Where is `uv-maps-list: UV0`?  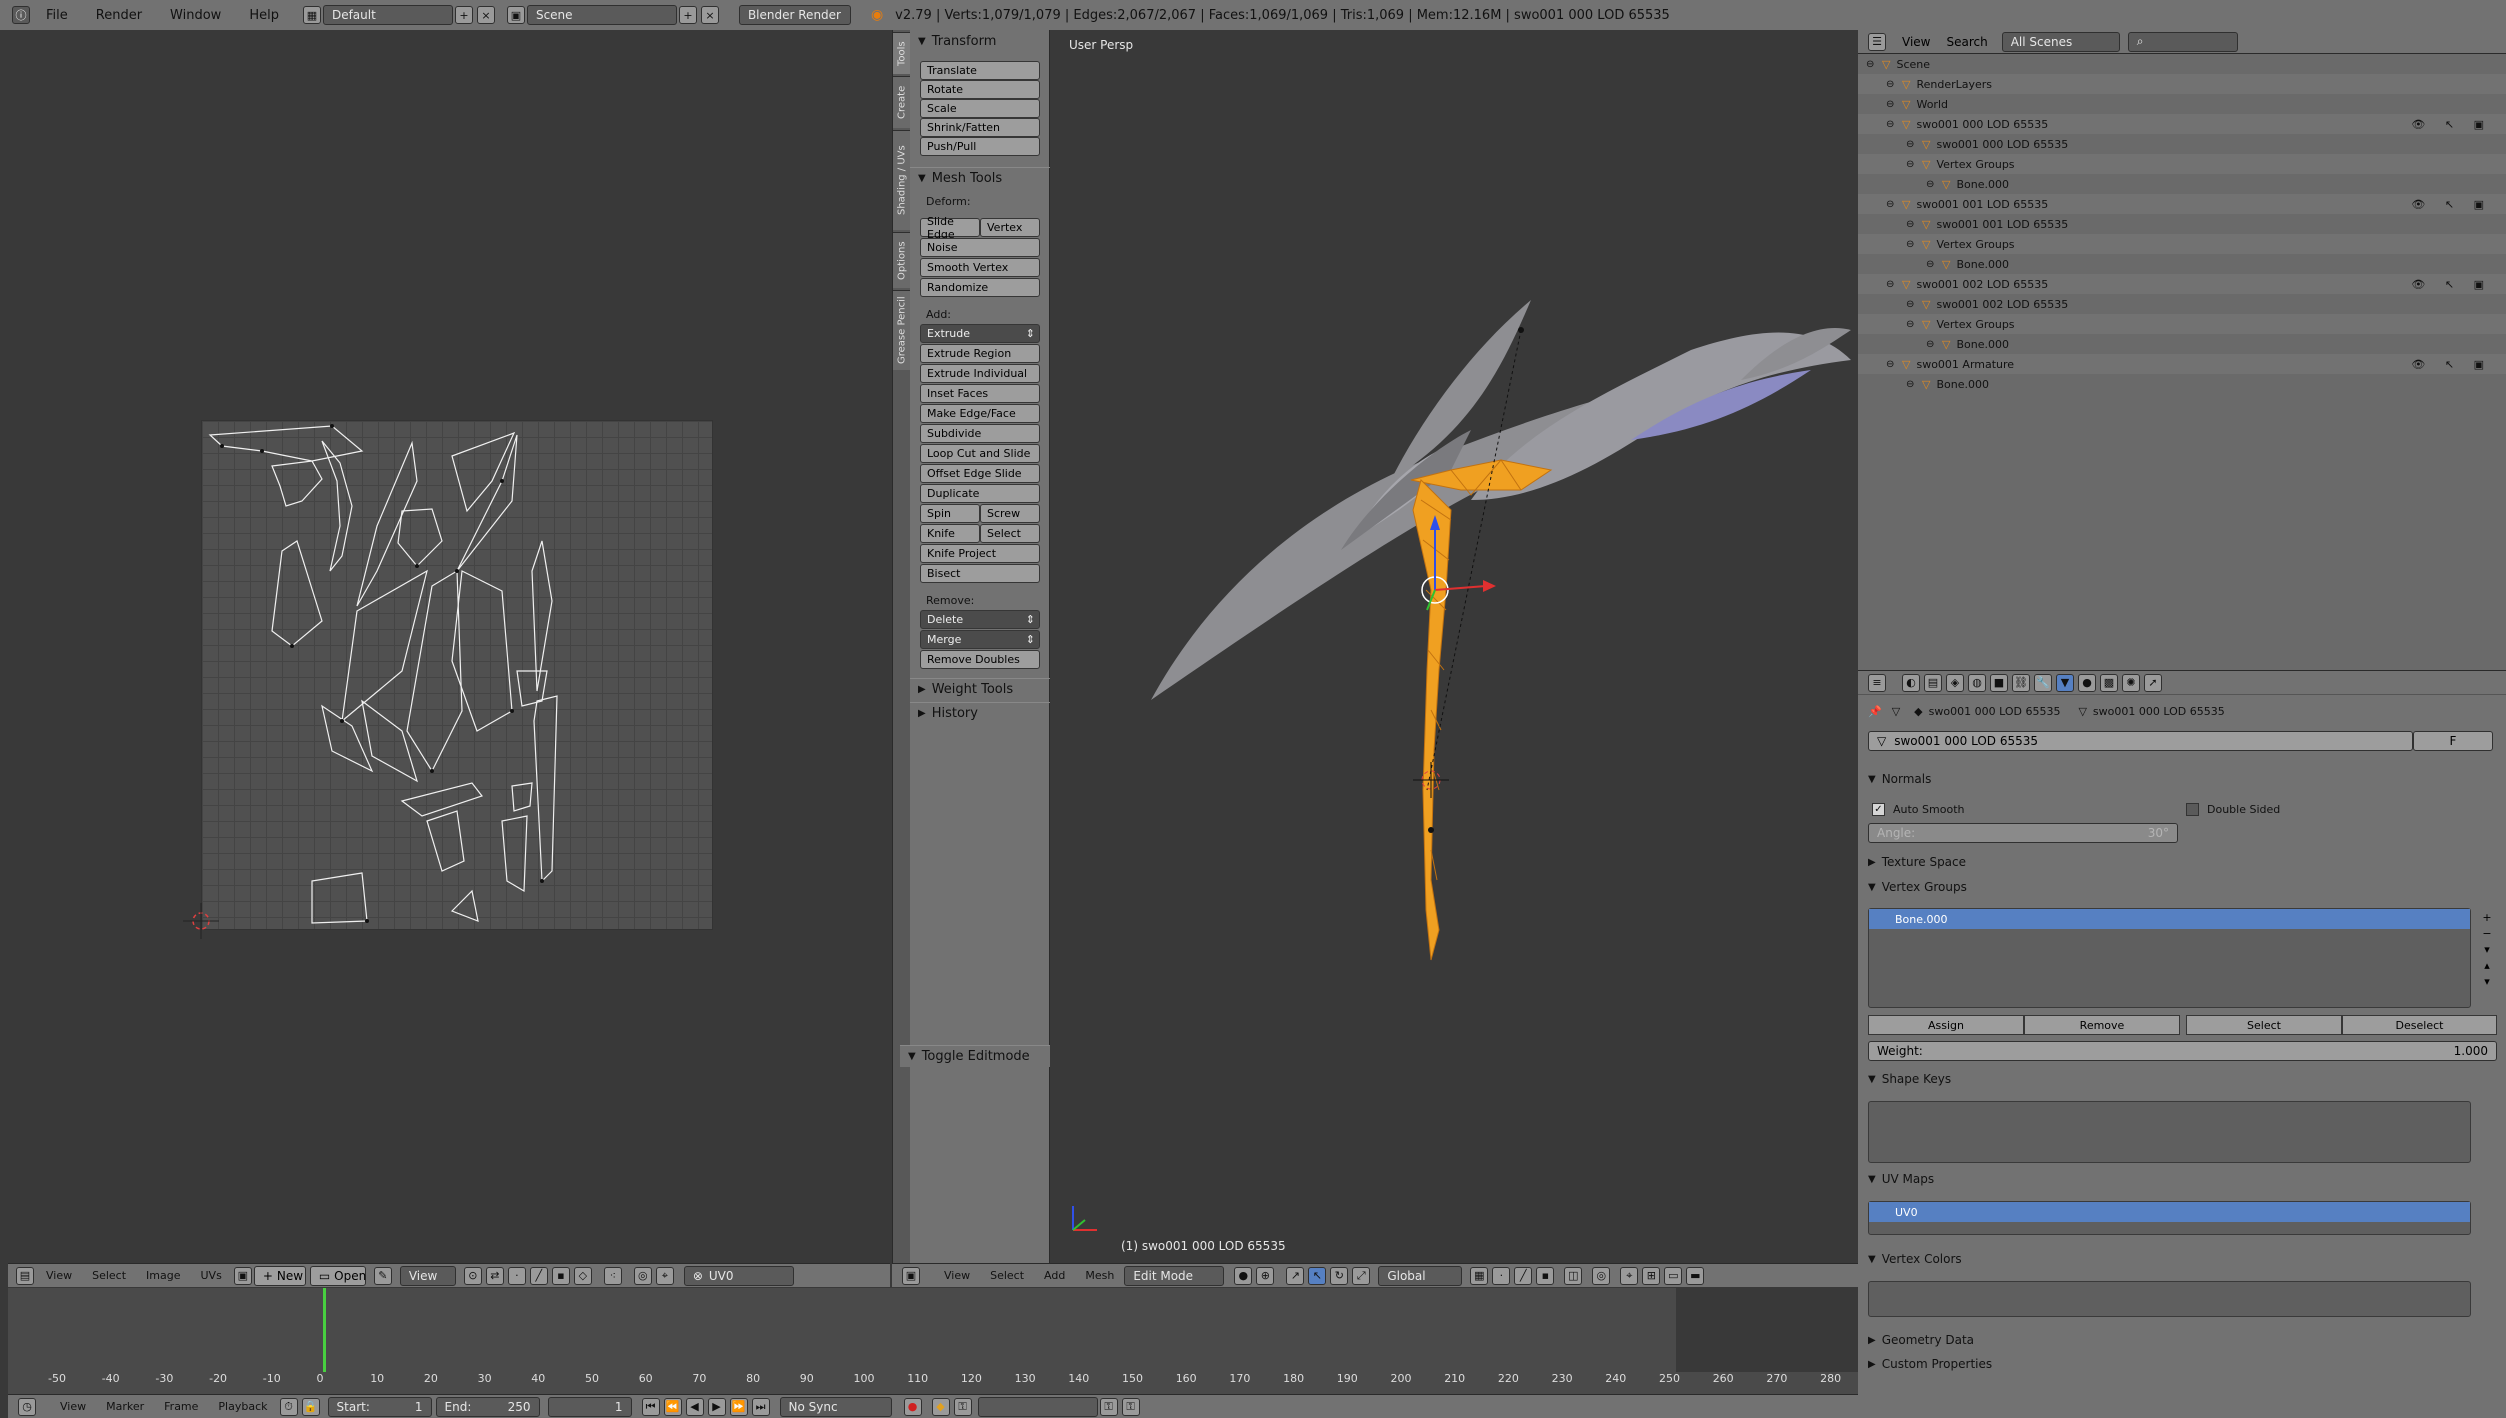
uv-maps-list: UV0 is located at coordinates (2169, 1218).